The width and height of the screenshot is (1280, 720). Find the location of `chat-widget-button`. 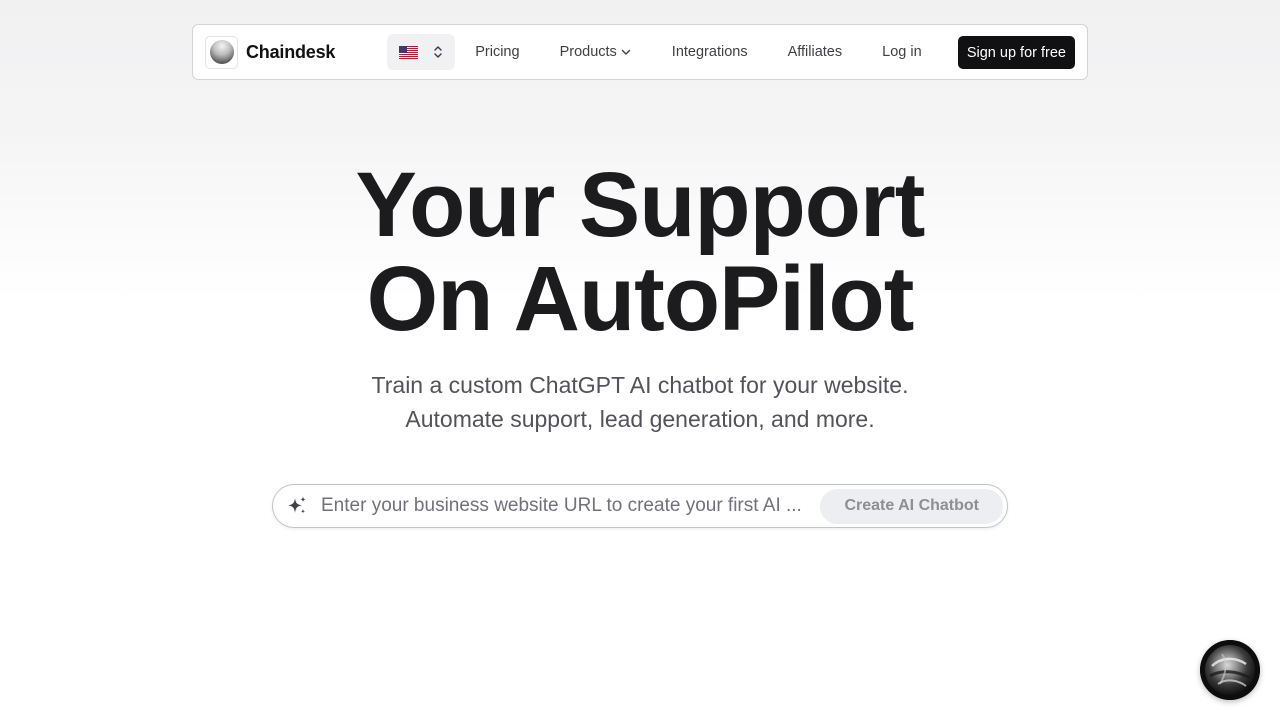

chat-widget-button is located at coordinates (1230, 670).